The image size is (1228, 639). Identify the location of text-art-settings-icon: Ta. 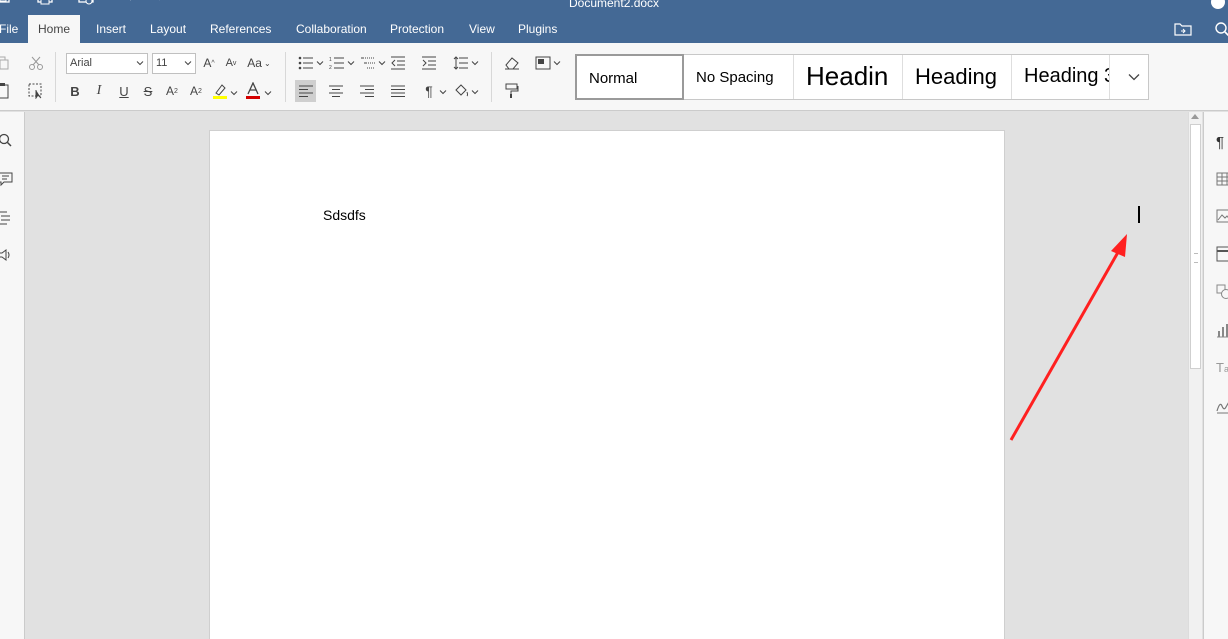
(1222, 368).